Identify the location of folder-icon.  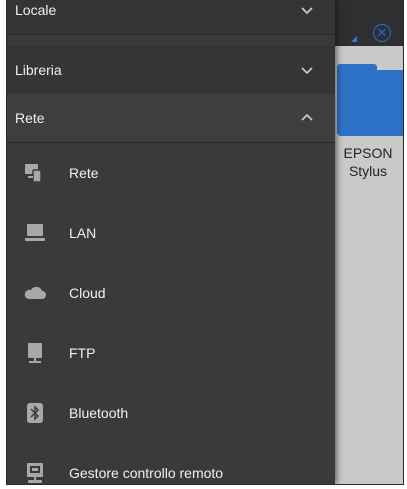
(370, 100).